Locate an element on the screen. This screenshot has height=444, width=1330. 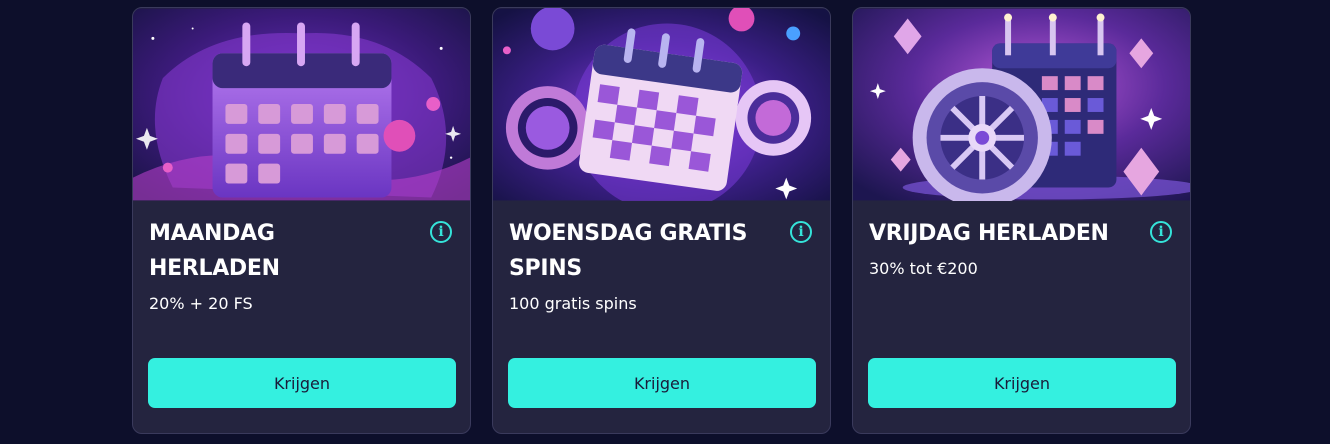
calendar-chips-illustration is located at coordinates (661, 104).